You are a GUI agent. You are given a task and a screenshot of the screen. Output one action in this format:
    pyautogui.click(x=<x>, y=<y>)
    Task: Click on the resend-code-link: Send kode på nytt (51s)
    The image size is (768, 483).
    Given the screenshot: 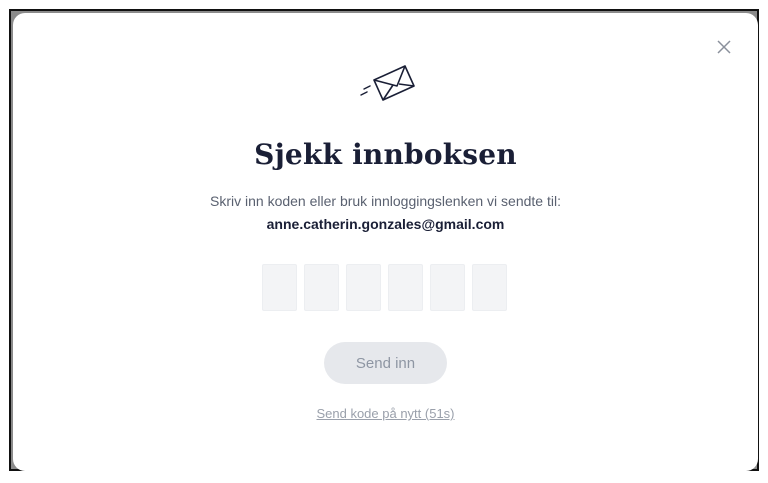 What is the action you would take?
    pyautogui.click(x=385, y=413)
    